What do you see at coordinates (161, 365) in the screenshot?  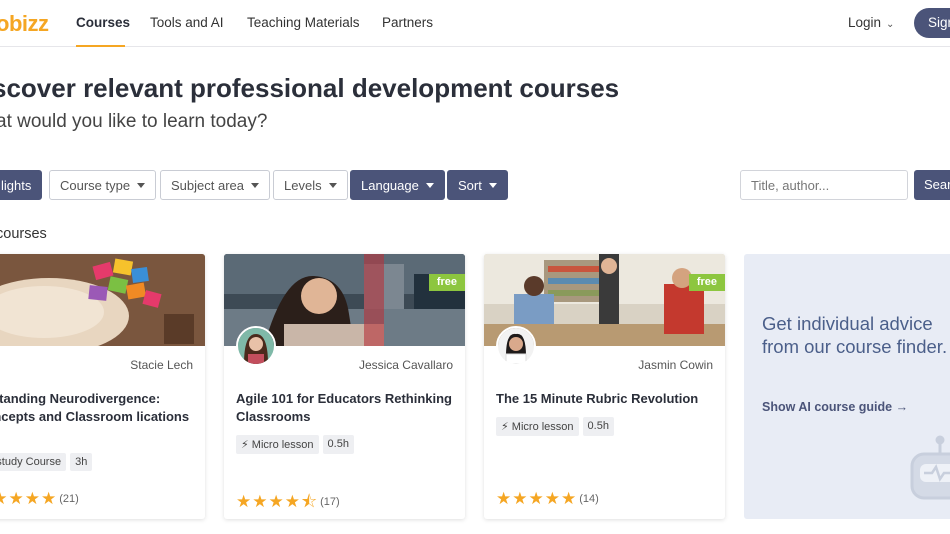 I see `author-name: Stacie Lech` at bounding box center [161, 365].